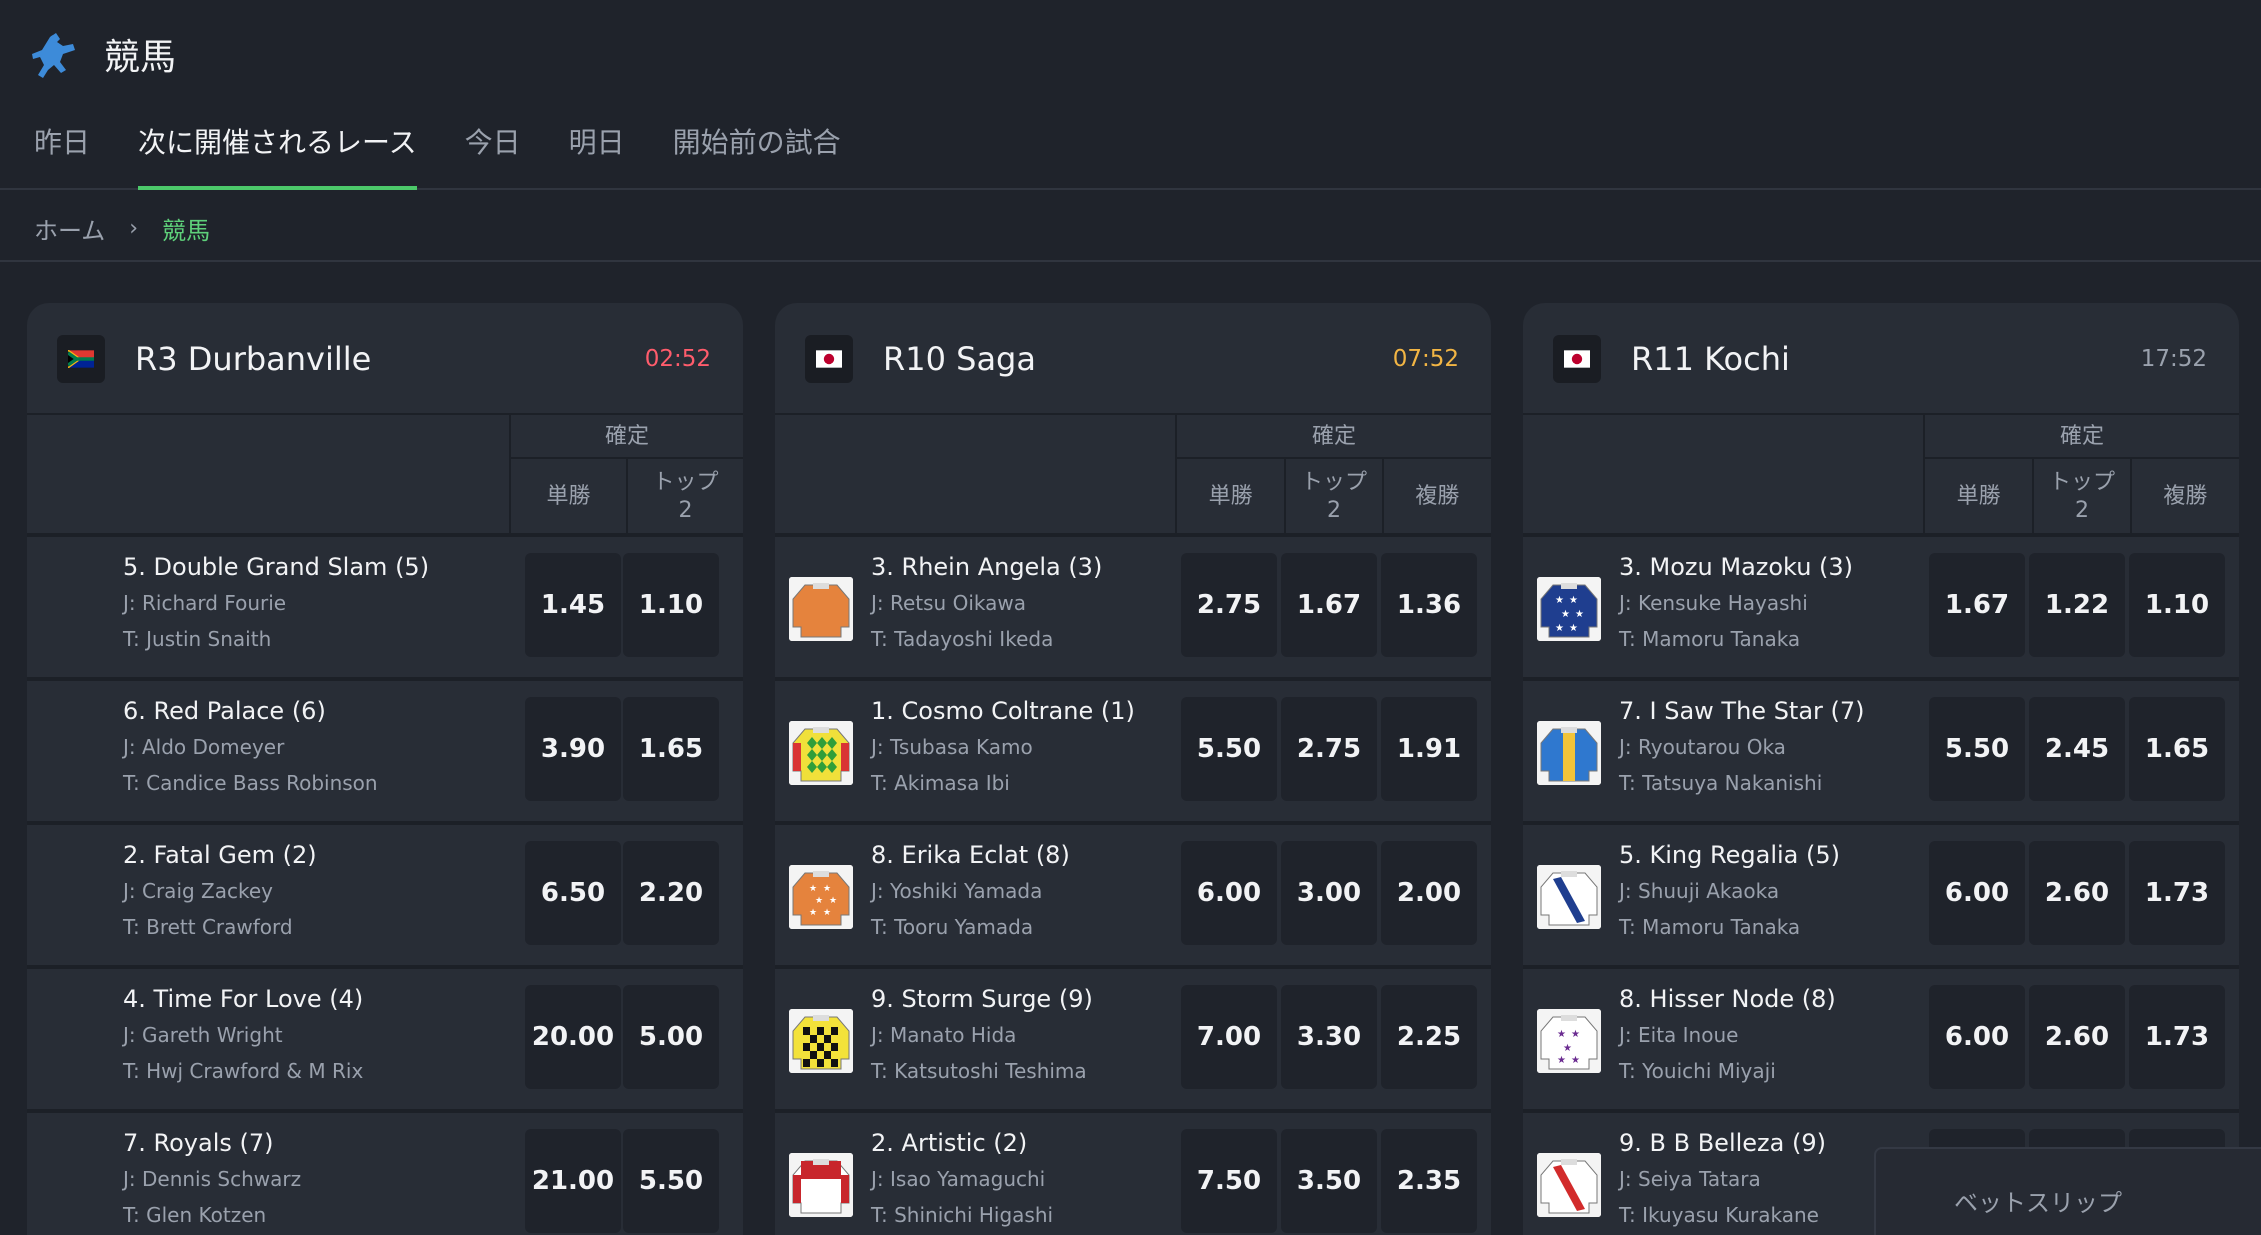 This screenshot has height=1235, width=2261. What do you see at coordinates (573, 893) in the screenshot?
I see `odds-button: 6.50` at bounding box center [573, 893].